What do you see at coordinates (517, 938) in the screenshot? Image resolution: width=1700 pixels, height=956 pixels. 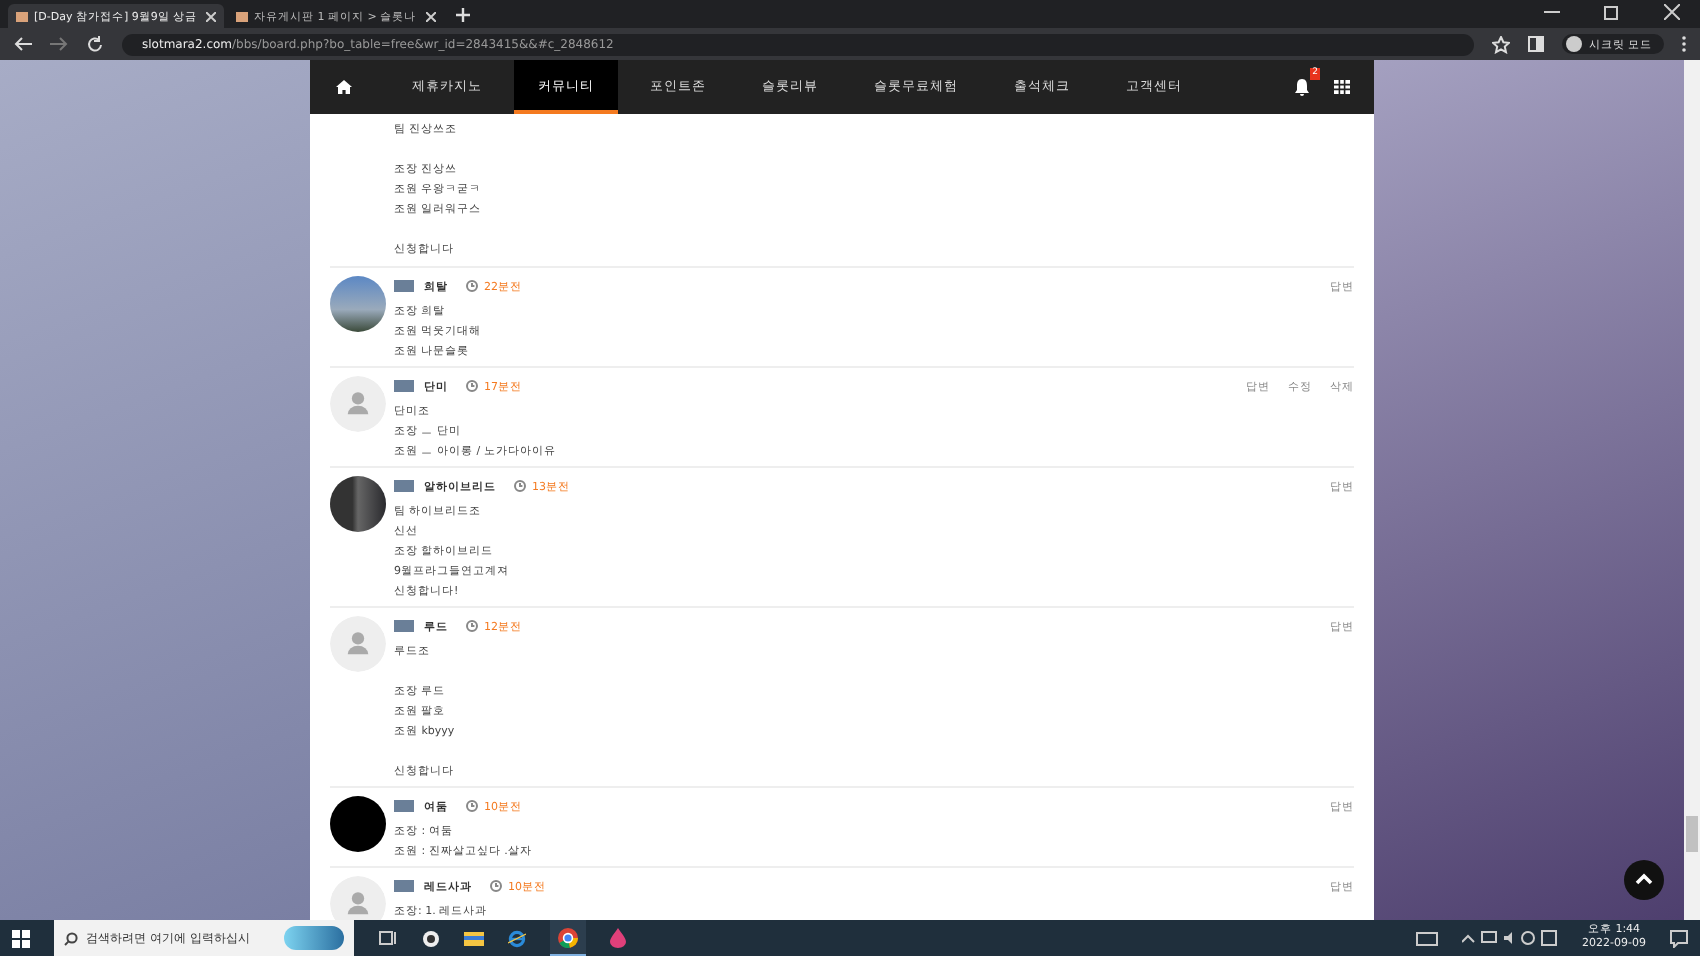 I see `browser-e-icon` at bounding box center [517, 938].